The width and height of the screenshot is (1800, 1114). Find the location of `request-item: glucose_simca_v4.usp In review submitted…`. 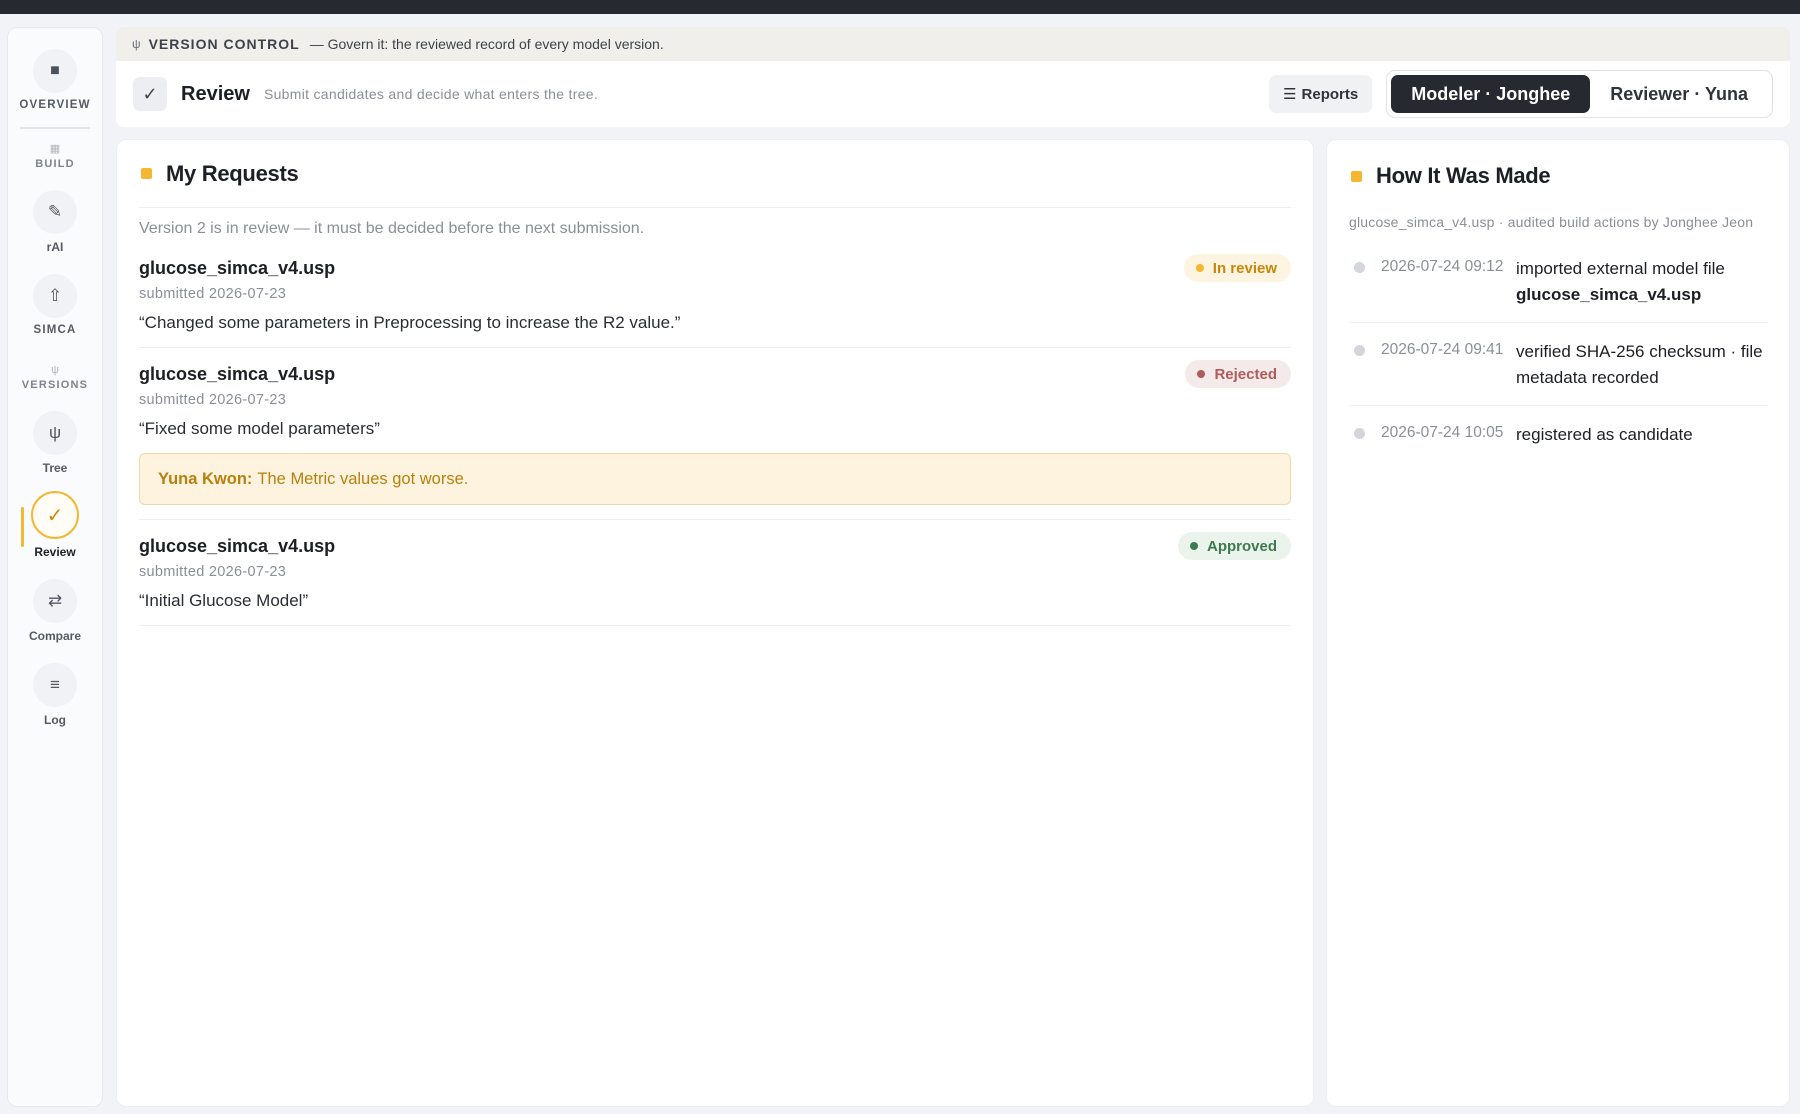

request-item: glucose_simca_v4.usp In review submitted… is located at coordinates (715, 295).